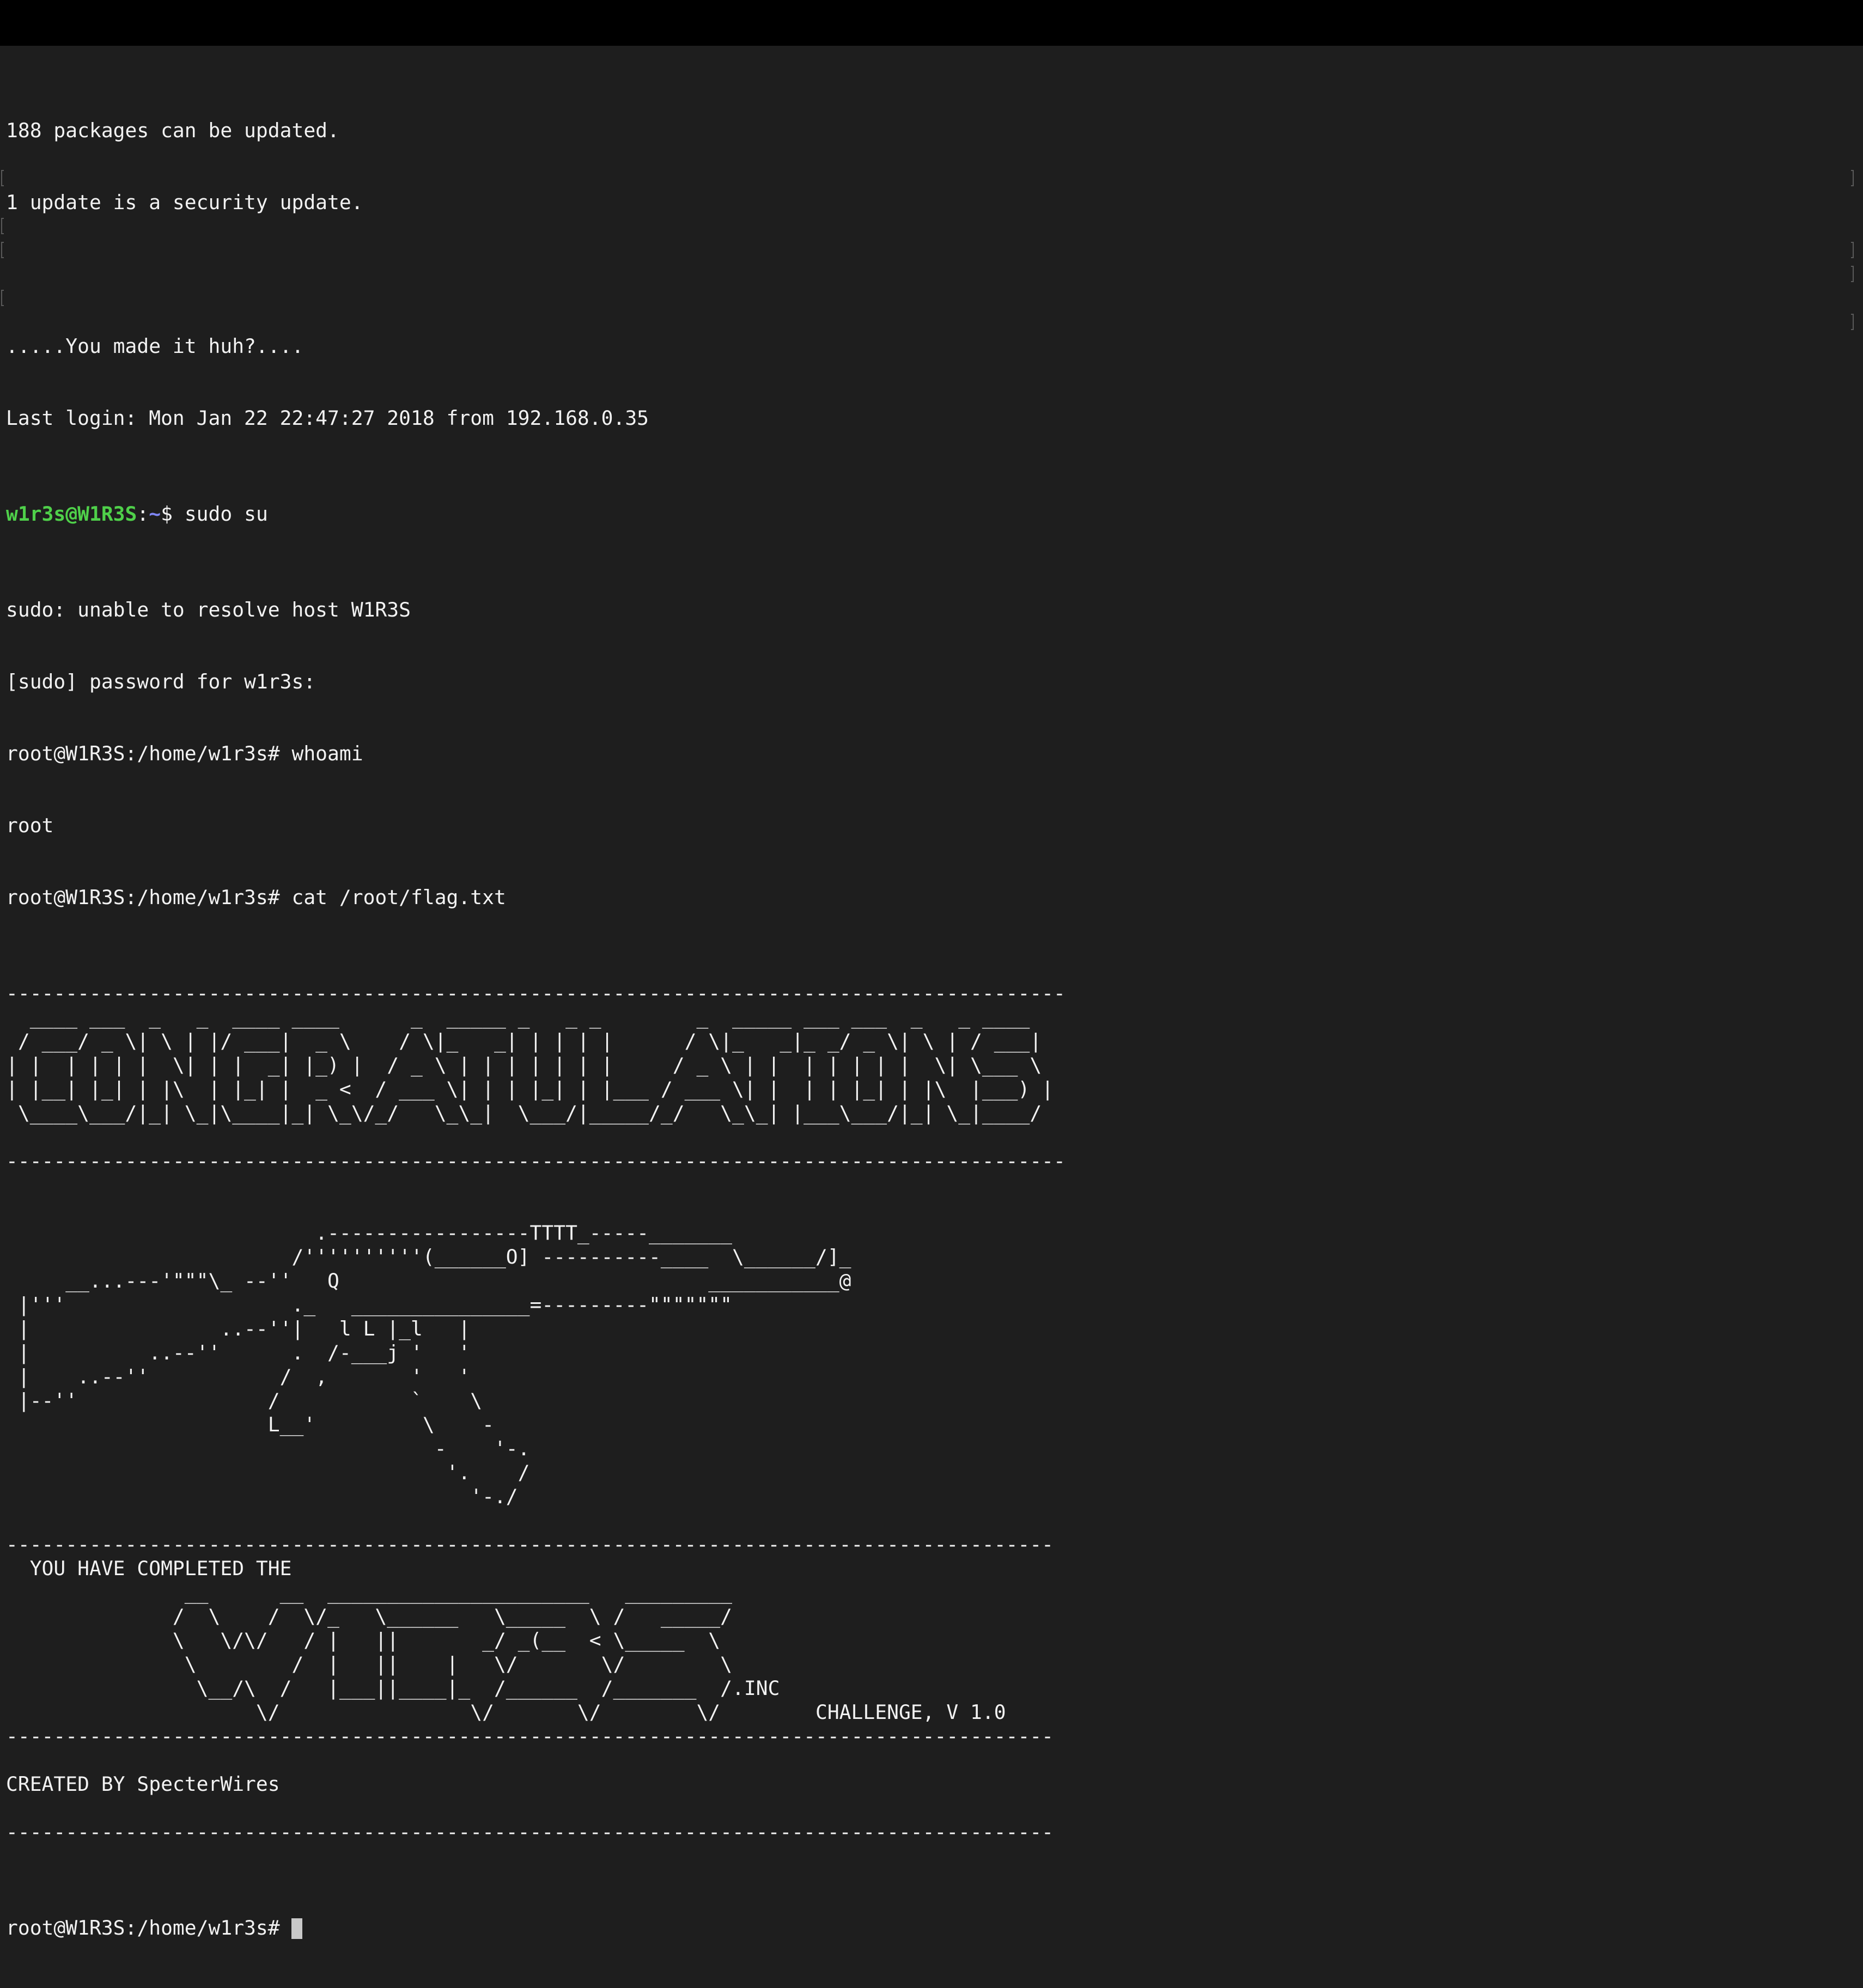 The height and width of the screenshot is (1988, 1863). What do you see at coordinates (536, 1928) in the screenshot?
I see `active-prompt-line: root@W1R3S:/home/w1r3s#` at bounding box center [536, 1928].